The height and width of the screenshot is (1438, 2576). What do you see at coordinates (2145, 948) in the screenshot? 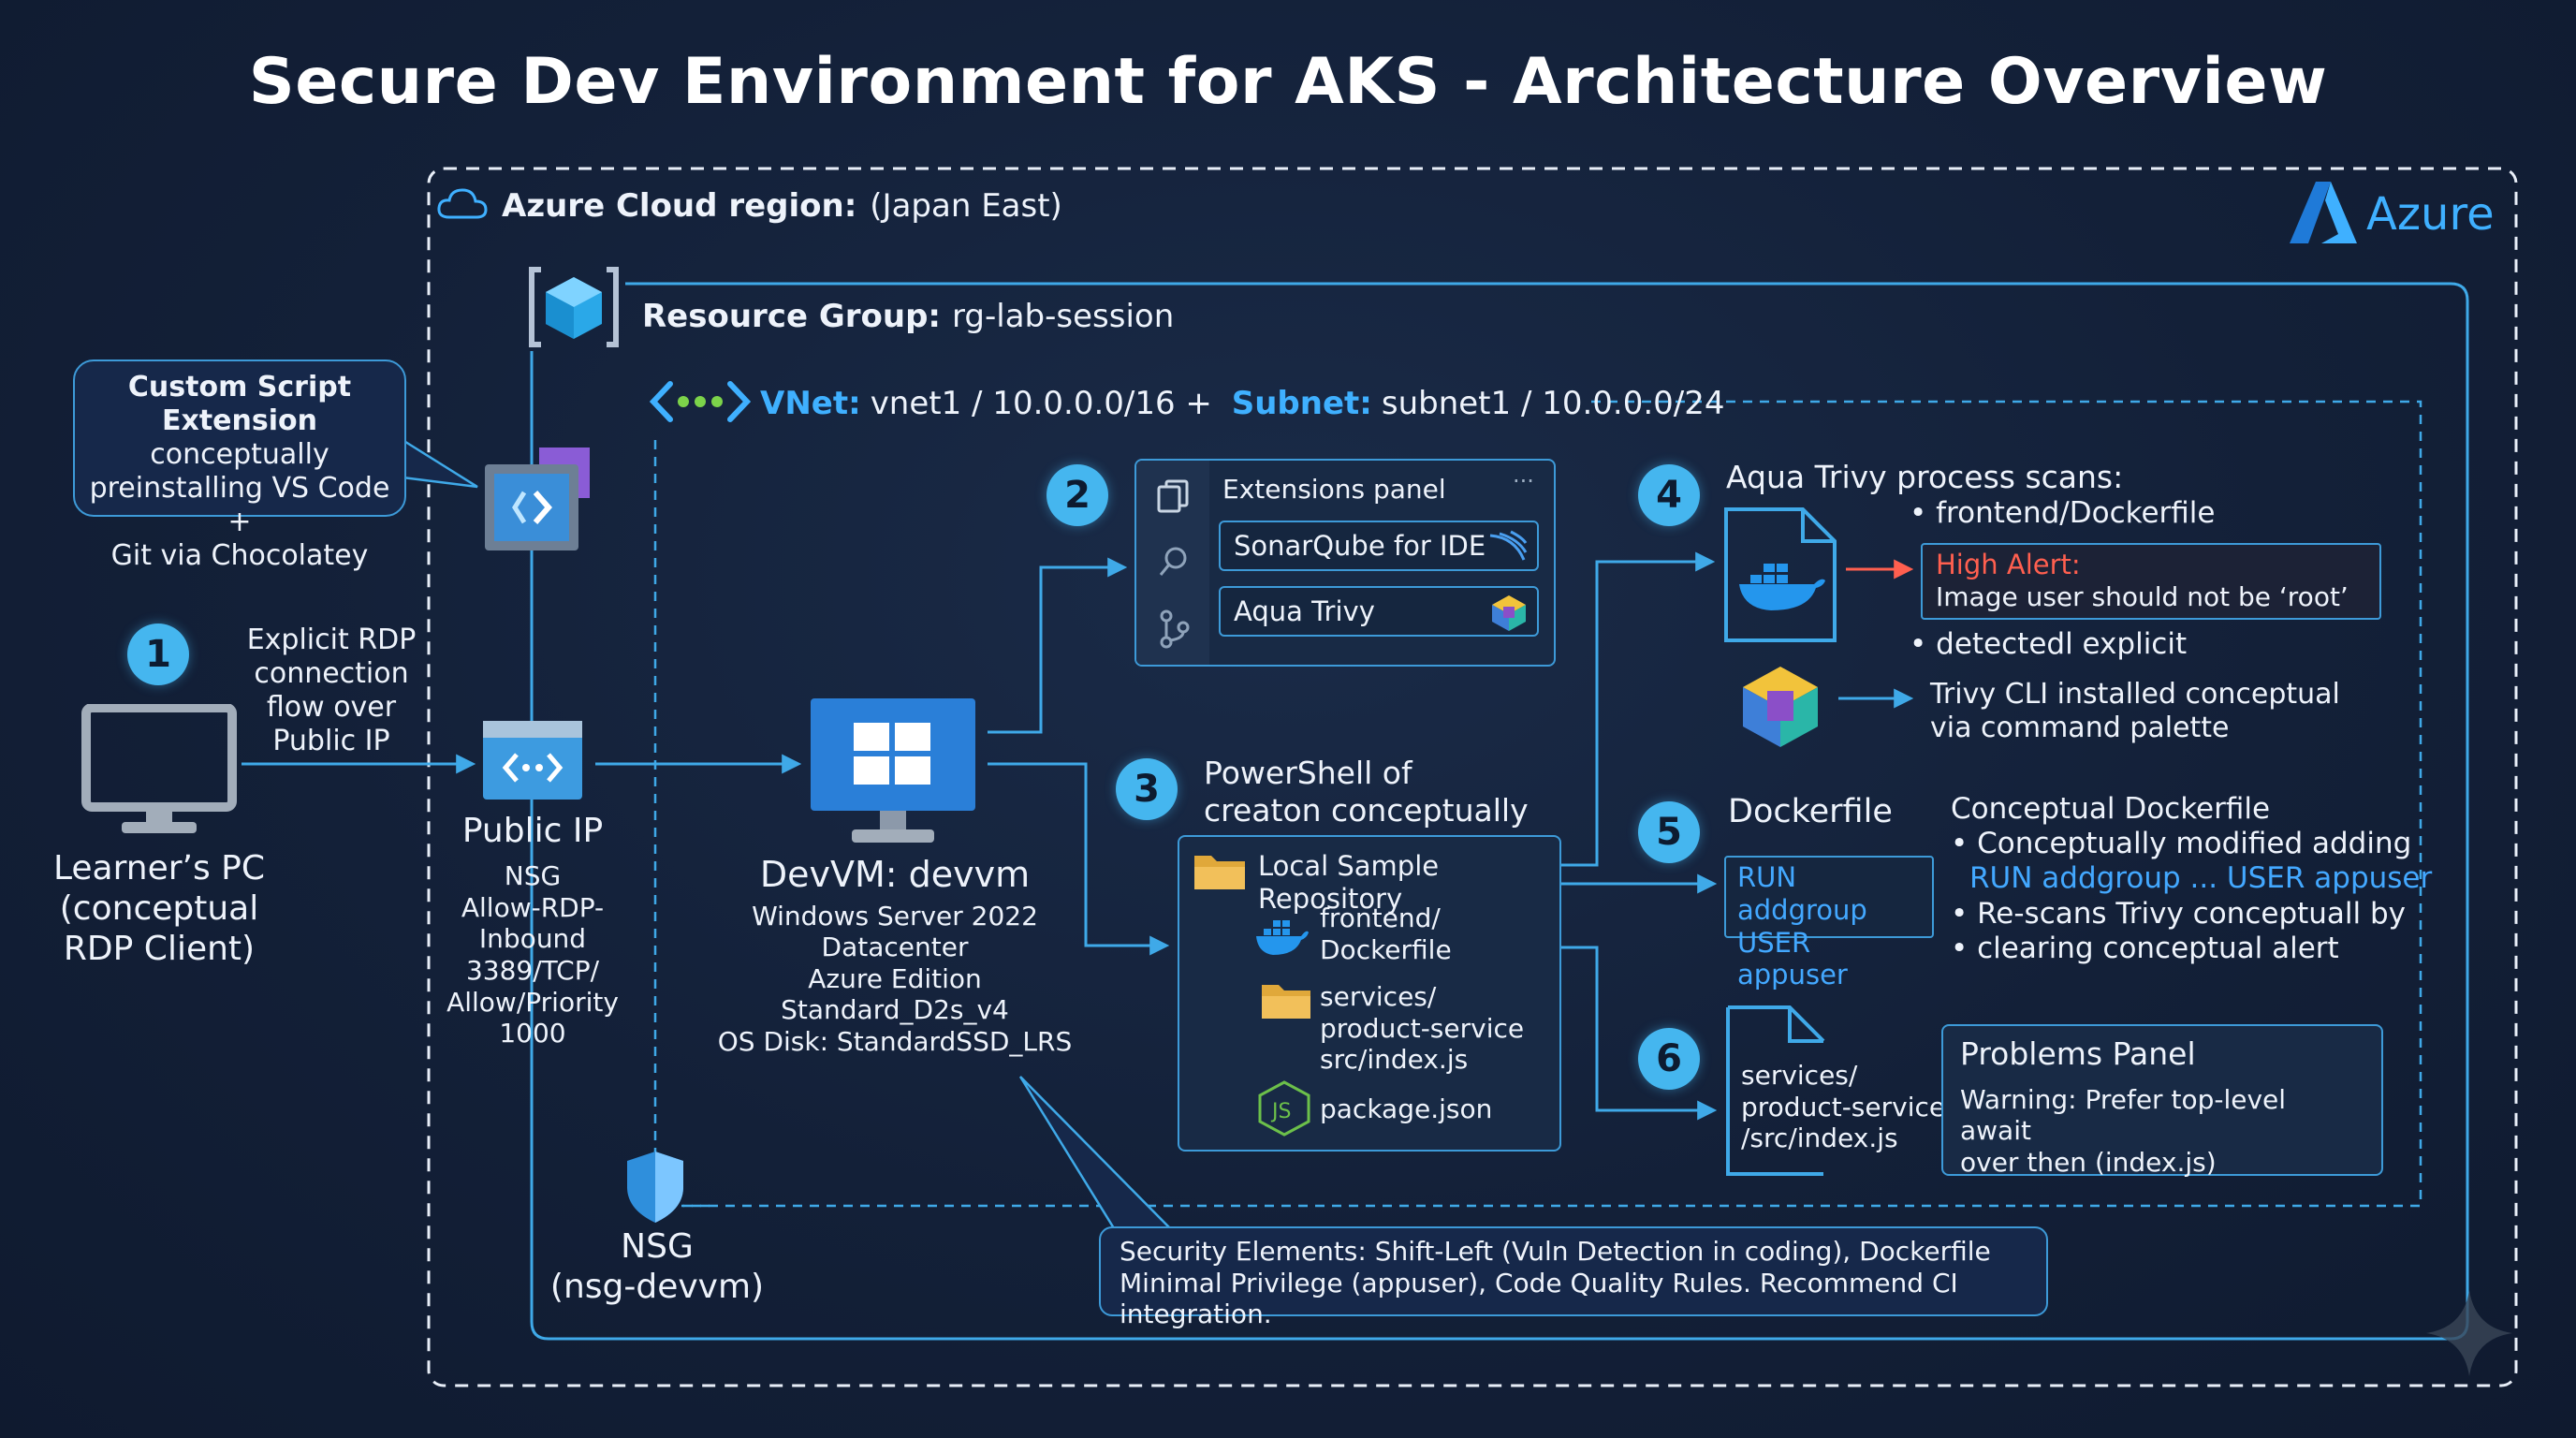
I see `conceptual-bullet-3: • clearing conceptual alert` at bounding box center [2145, 948].